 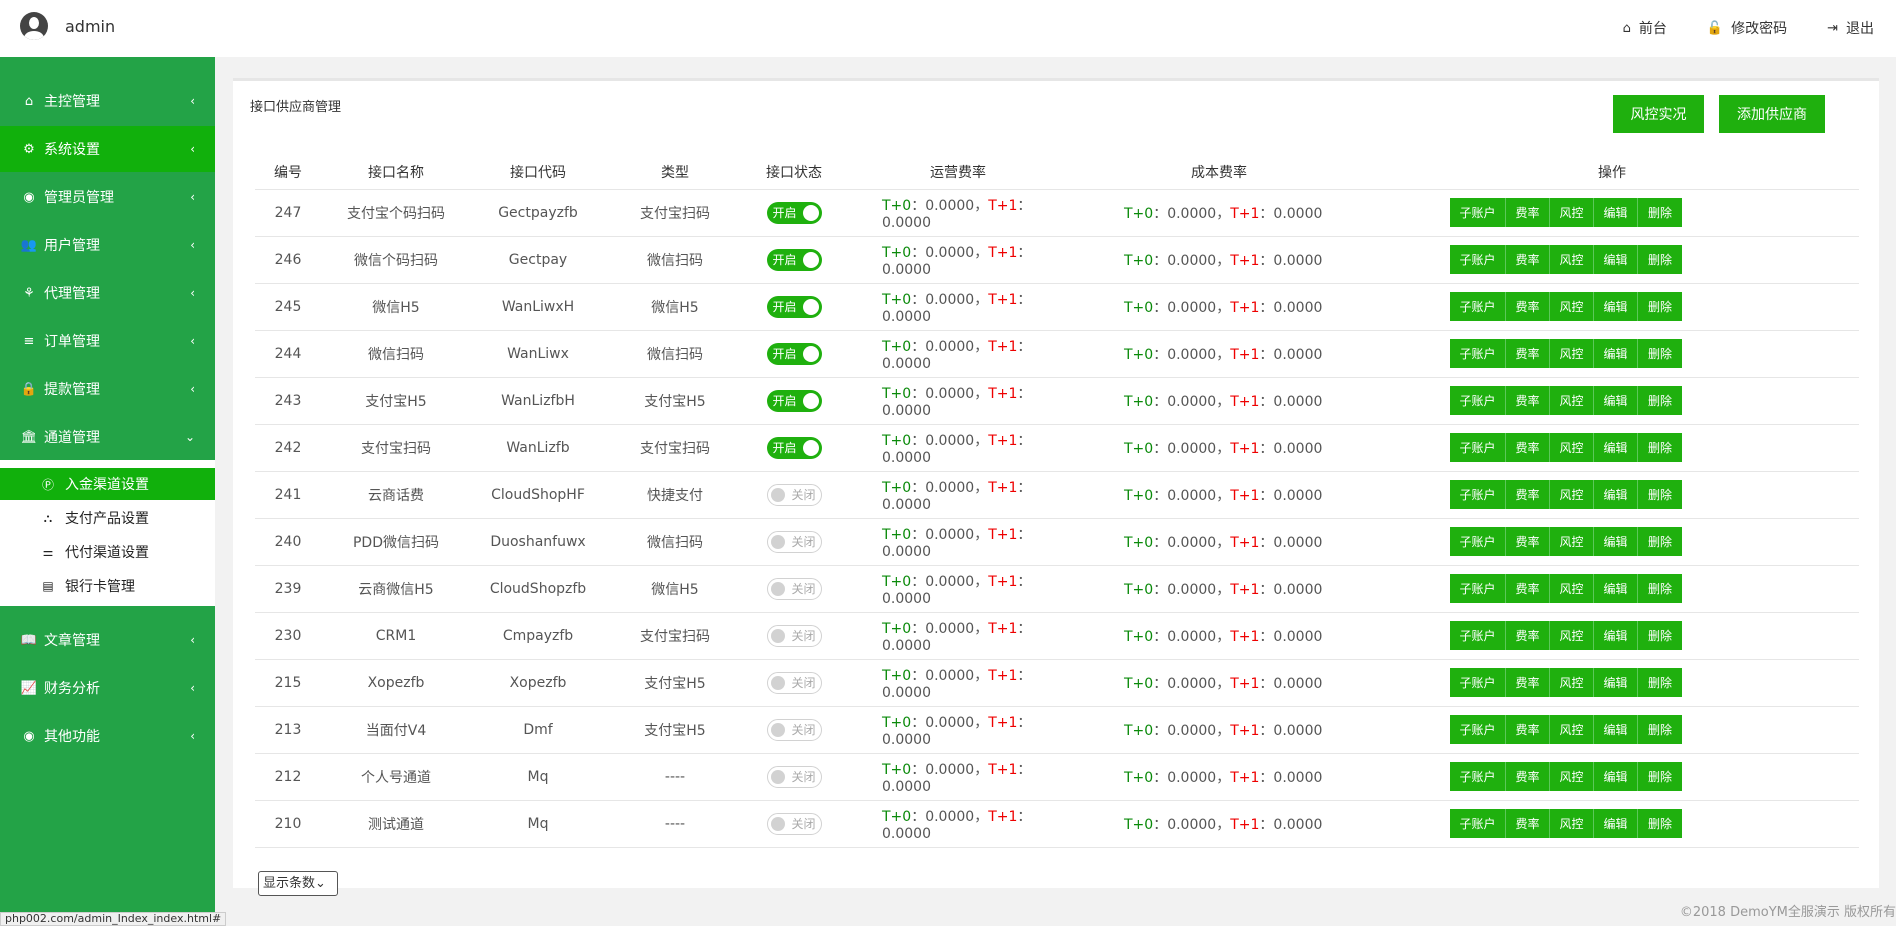 What do you see at coordinates (107, 197) in the screenshot?
I see `sidebar-item-admin-management: ◉ 管理员管理 ‹` at bounding box center [107, 197].